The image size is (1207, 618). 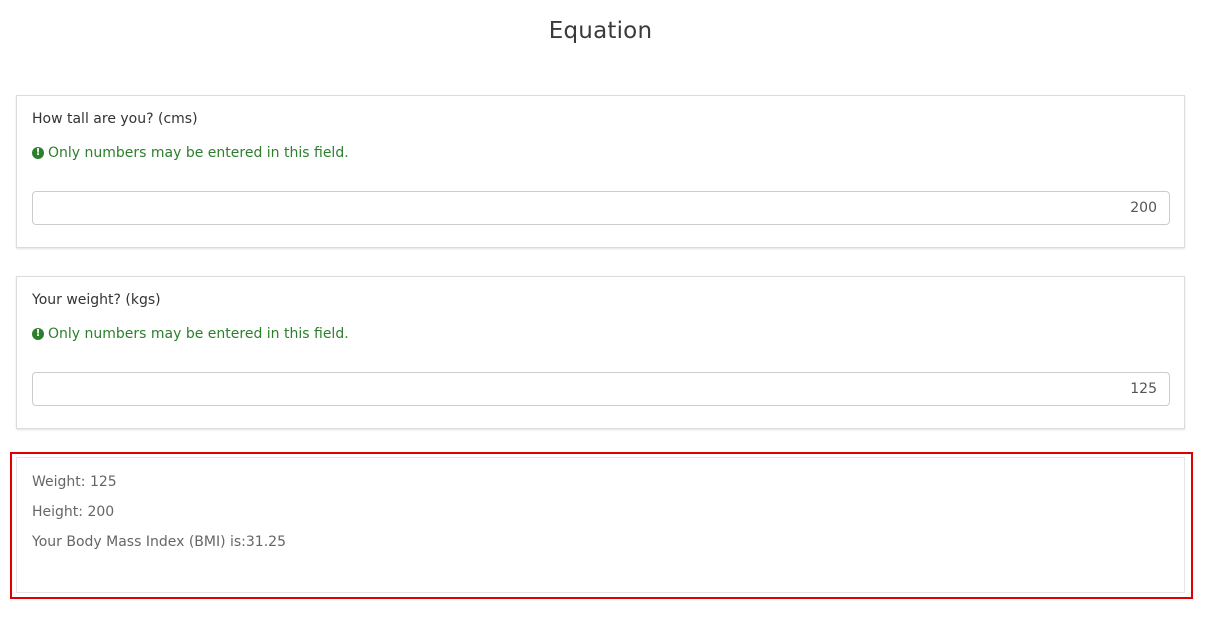 I want to click on height-input, so click(x=601, y=208).